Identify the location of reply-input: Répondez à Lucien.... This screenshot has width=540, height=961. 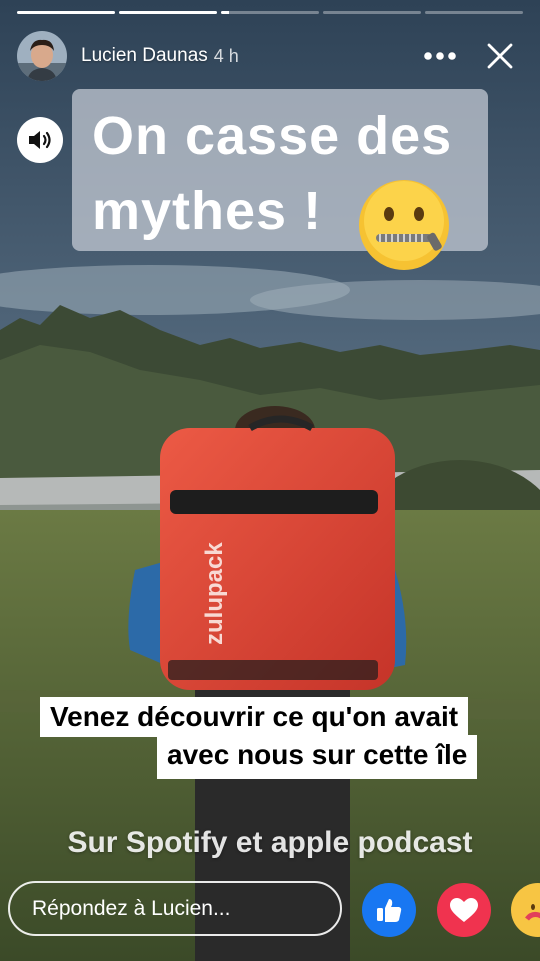
(175, 908).